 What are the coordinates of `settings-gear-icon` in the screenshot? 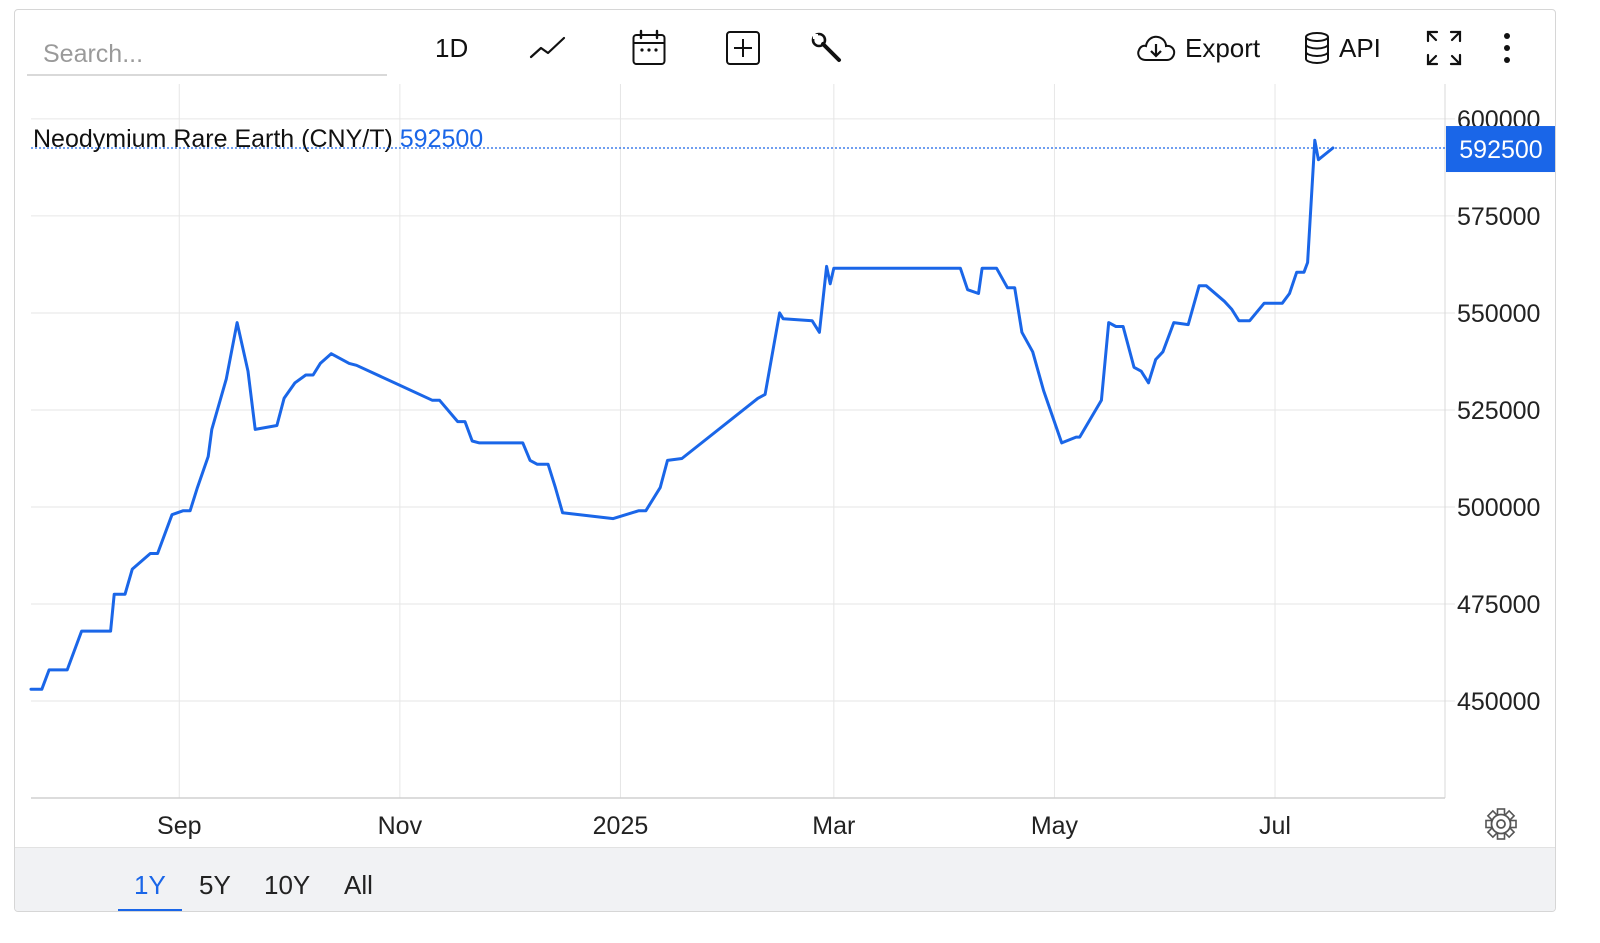 It's located at (1501, 824).